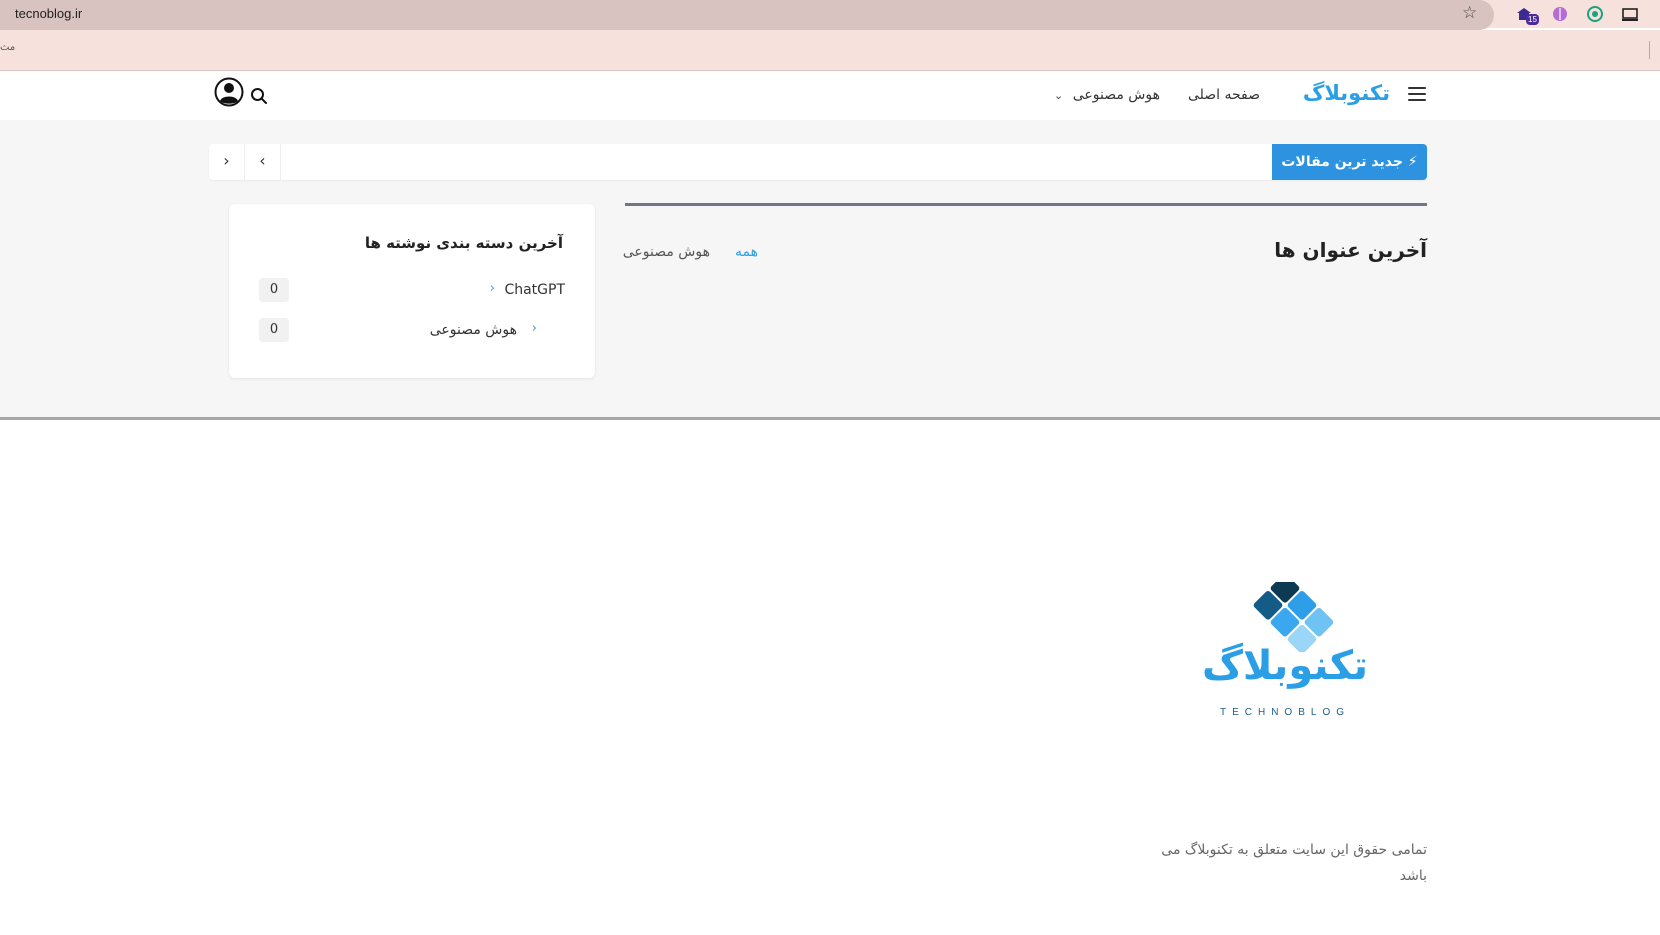 Image resolution: width=1660 pixels, height=935 pixels. What do you see at coordinates (734, 252) in the screenshot?
I see `filter-tab-all: همه` at bounding box center [734, 252].